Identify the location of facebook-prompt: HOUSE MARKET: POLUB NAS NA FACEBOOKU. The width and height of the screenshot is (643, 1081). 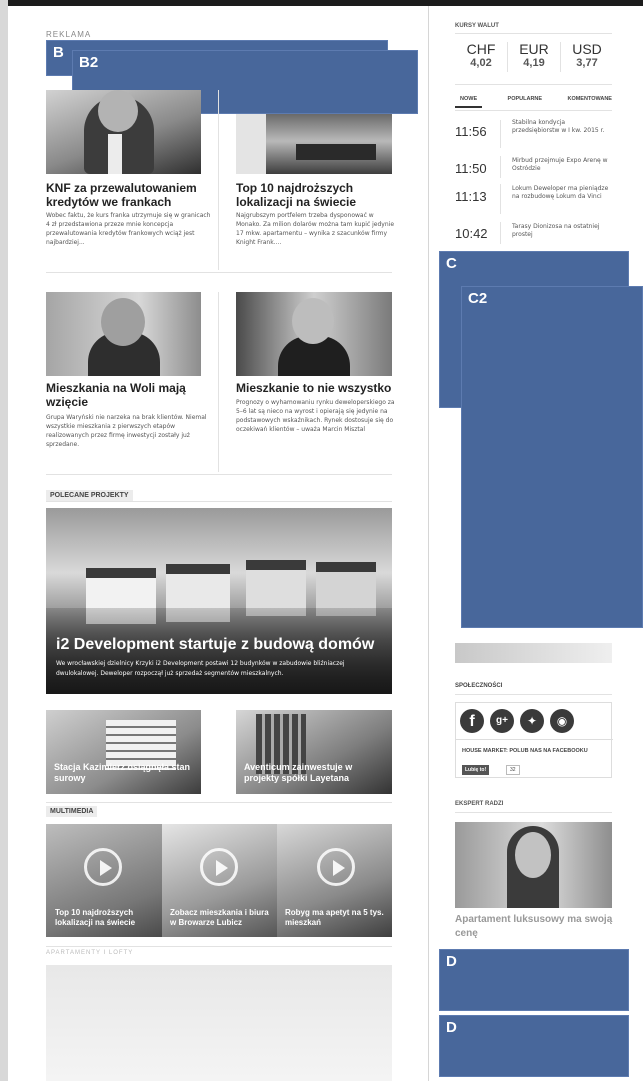
(525, 751).